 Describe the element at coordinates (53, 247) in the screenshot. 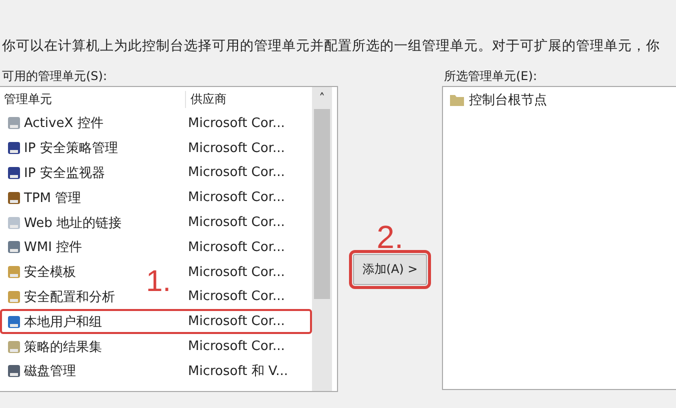

I see `snapin-name: WMI 控件` at that location.